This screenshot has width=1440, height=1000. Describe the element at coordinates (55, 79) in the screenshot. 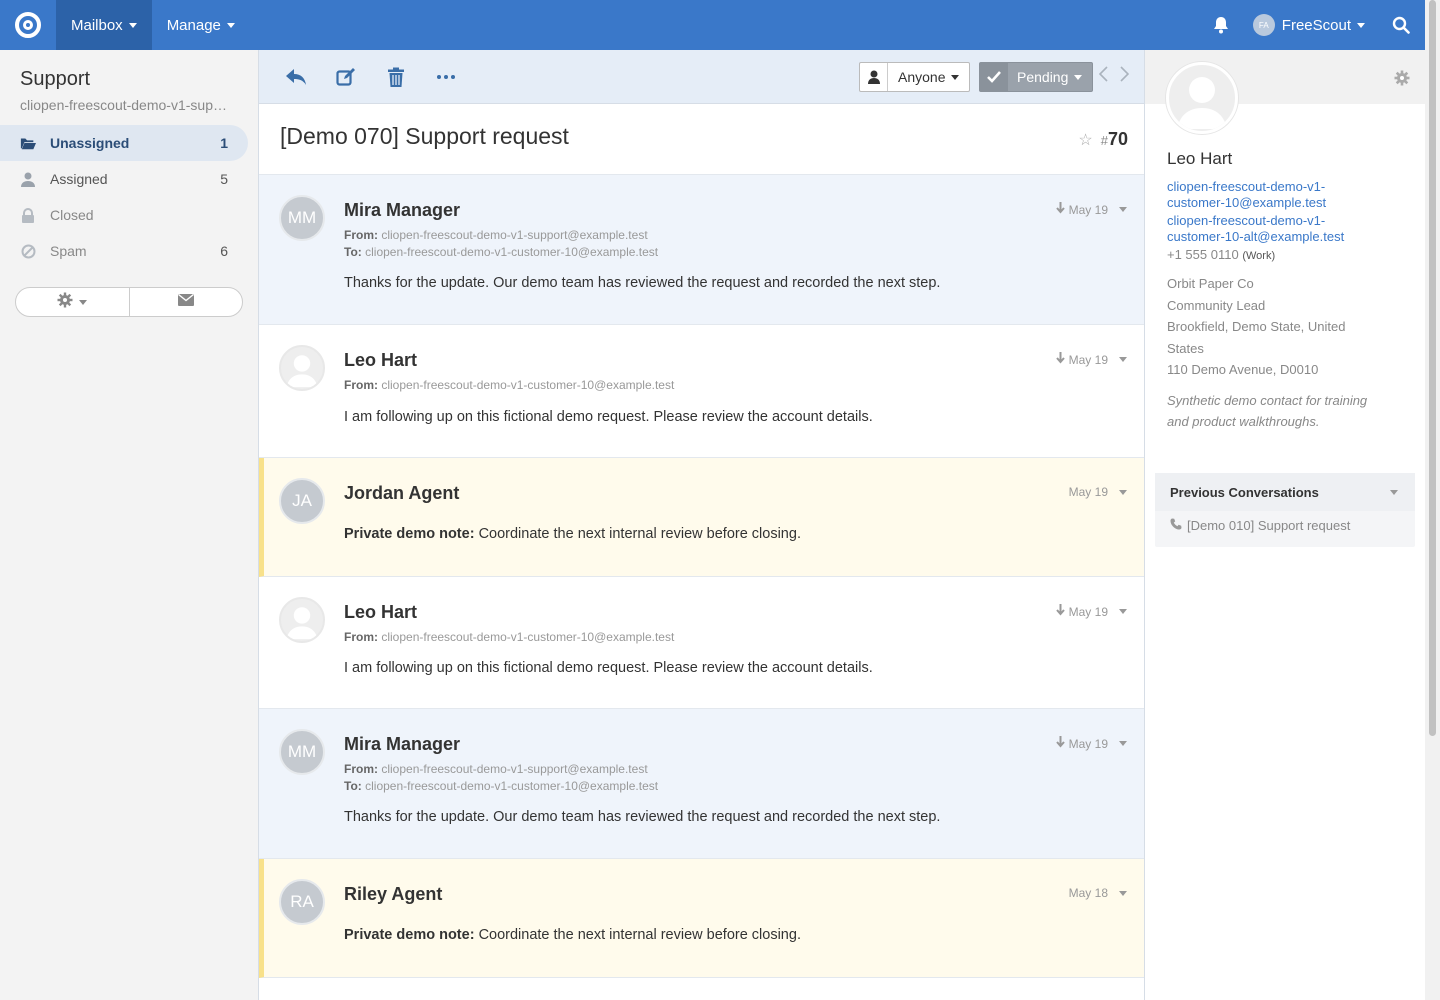

I see `mailbox-title: Support` at that location.